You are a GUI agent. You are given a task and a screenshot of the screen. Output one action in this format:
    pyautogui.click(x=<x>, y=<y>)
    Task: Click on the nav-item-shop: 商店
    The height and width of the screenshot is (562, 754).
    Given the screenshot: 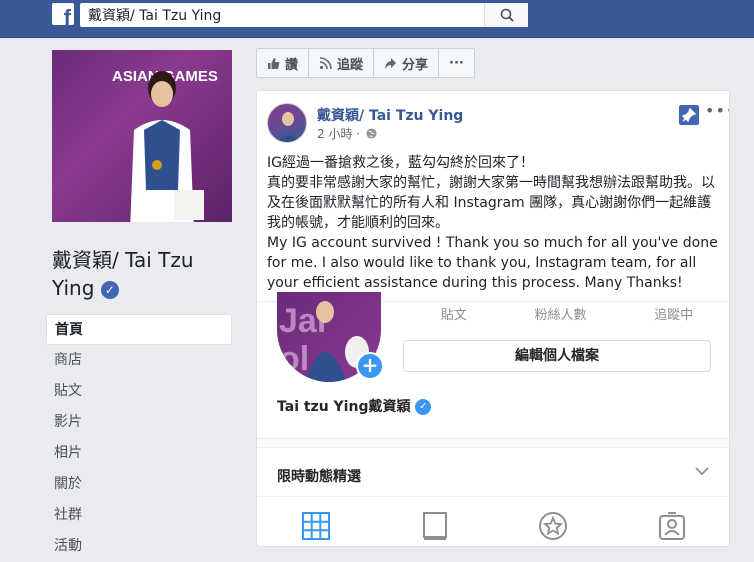 What is the action you would take?
    pyautogui.click(x=139, y=360)
    